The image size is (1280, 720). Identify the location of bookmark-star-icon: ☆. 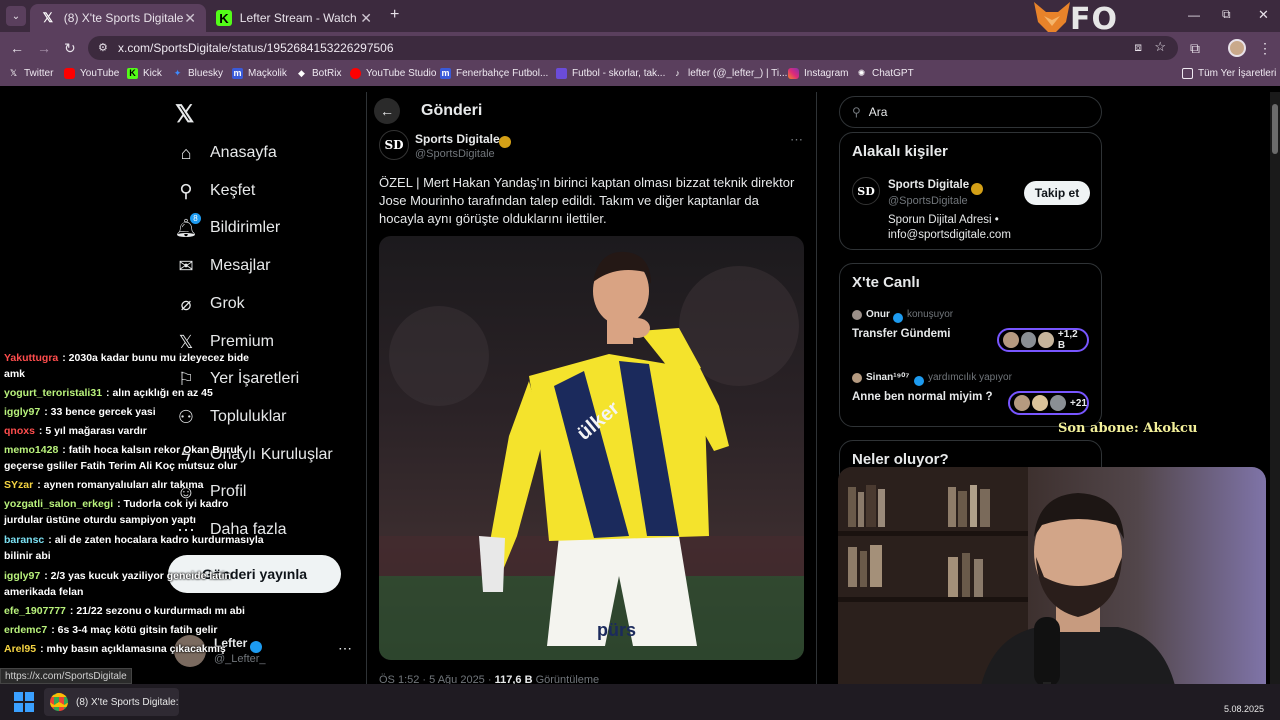
(1160, 47).